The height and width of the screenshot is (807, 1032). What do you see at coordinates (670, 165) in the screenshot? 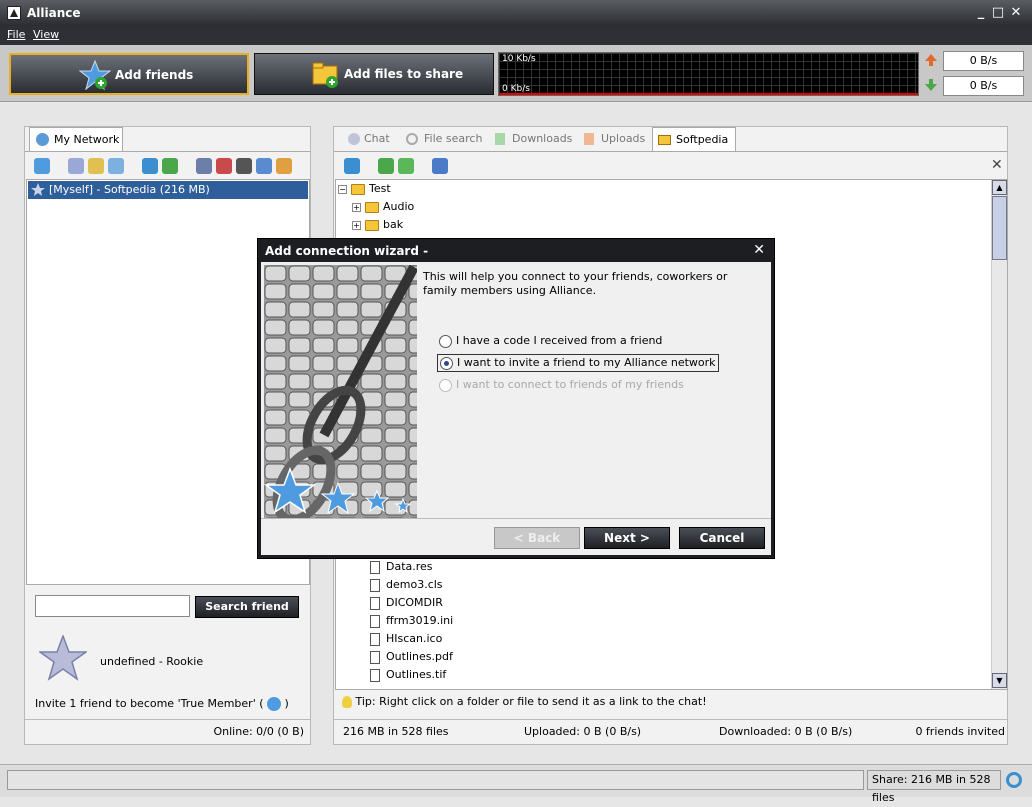
I see `files-toolbar: ✕` at bounding box center [670, 165].